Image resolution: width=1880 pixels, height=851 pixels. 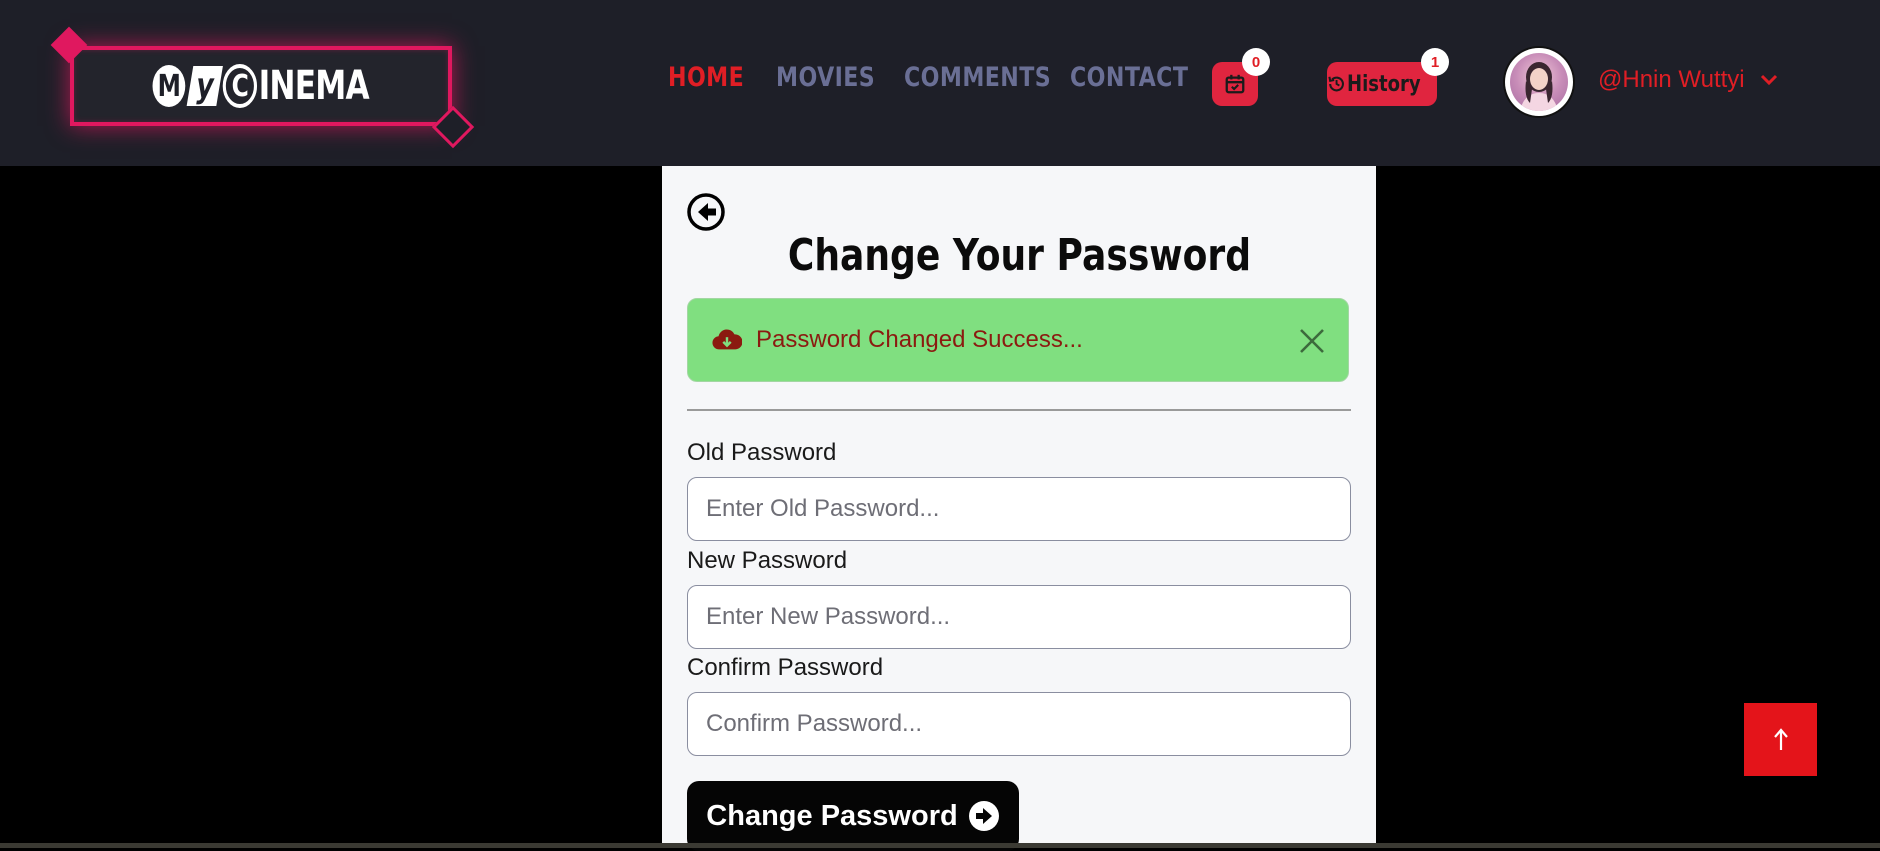 I want to click on logo-diamond-decoration, so click(x=69, y=45).